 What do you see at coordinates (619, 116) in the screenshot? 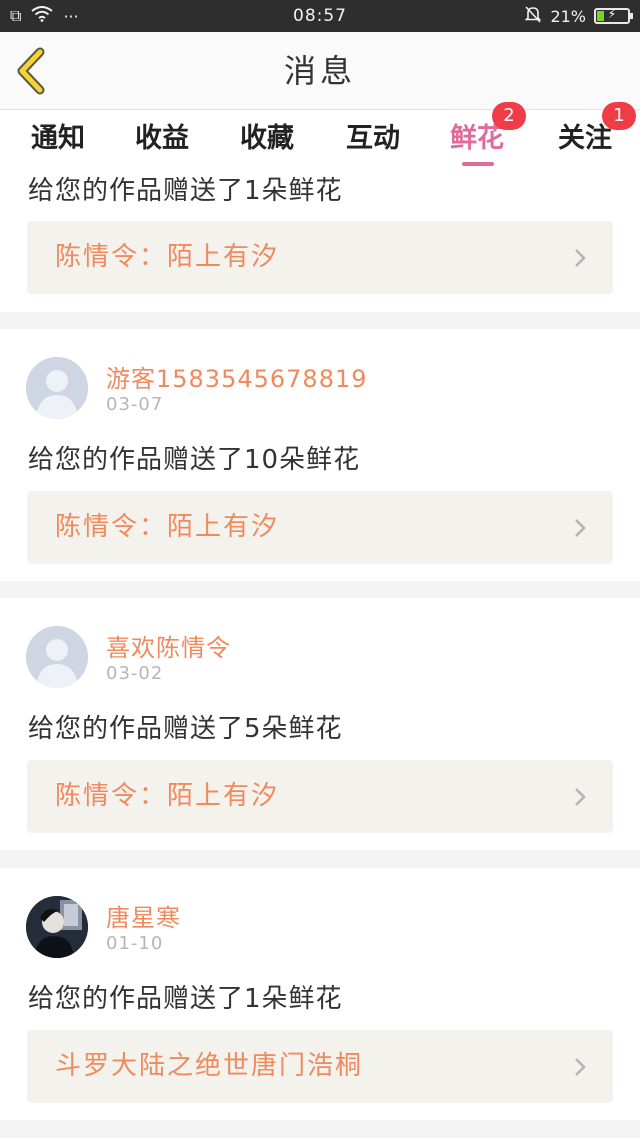
I see `tab-badge: 1` at bounding box center [619, 116].